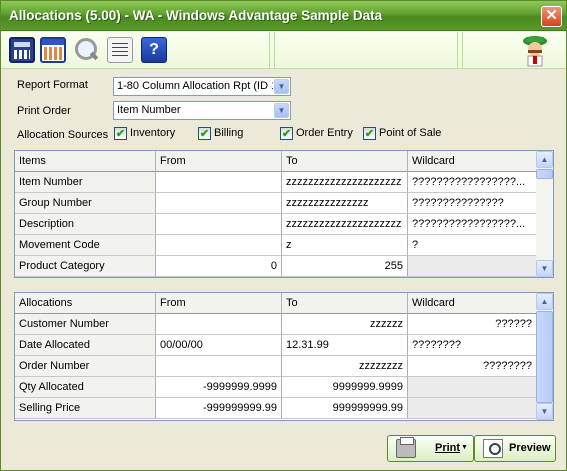  What do you see at coordinates (85, 408) in the screenshot?
I see `row-label: Selling Price` at bounding box center [85, 408].